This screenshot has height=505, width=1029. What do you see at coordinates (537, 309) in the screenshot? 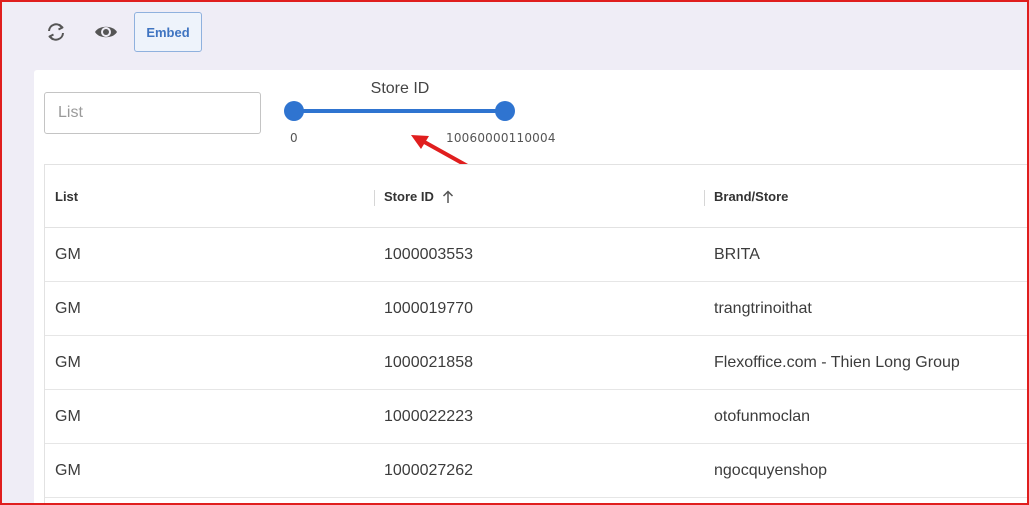
I see `table-row: GM 1000019770 trangtrinoithat` at bounding box center [537, 309].